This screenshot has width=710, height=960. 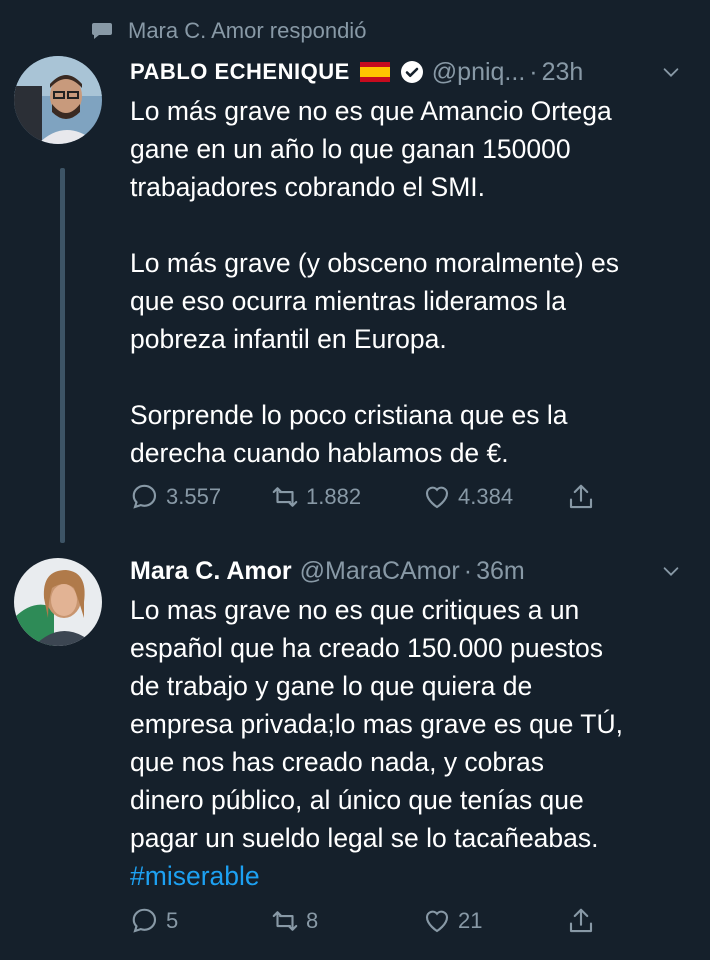 I want to click on reply-button: 5, so click(x=154, y=921).